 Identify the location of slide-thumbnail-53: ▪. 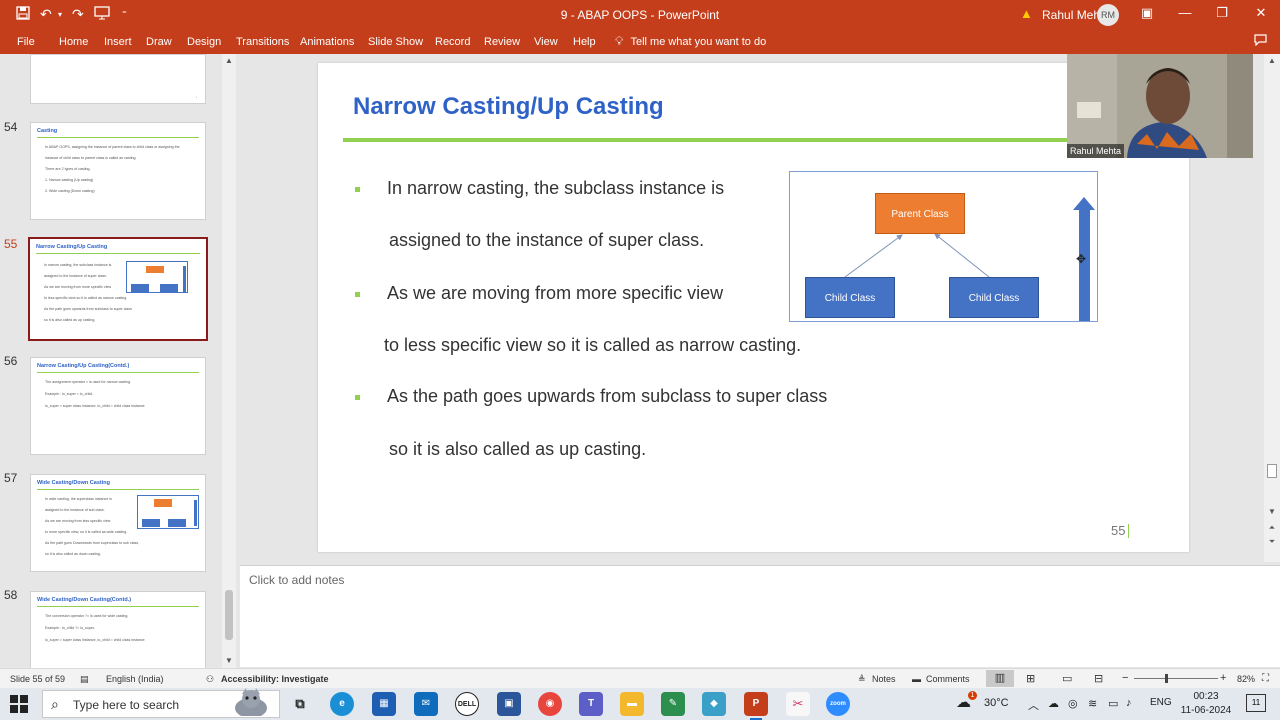
(118, 79).